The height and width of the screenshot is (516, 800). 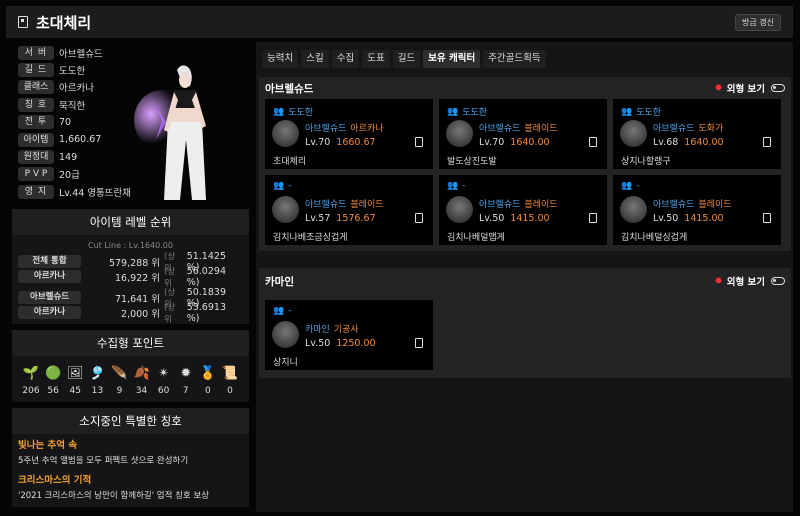 What do you see at coordinates (279, 281) in the screenshot?
I see `section-server-name: 카마인` at bounding box center [279, 281].